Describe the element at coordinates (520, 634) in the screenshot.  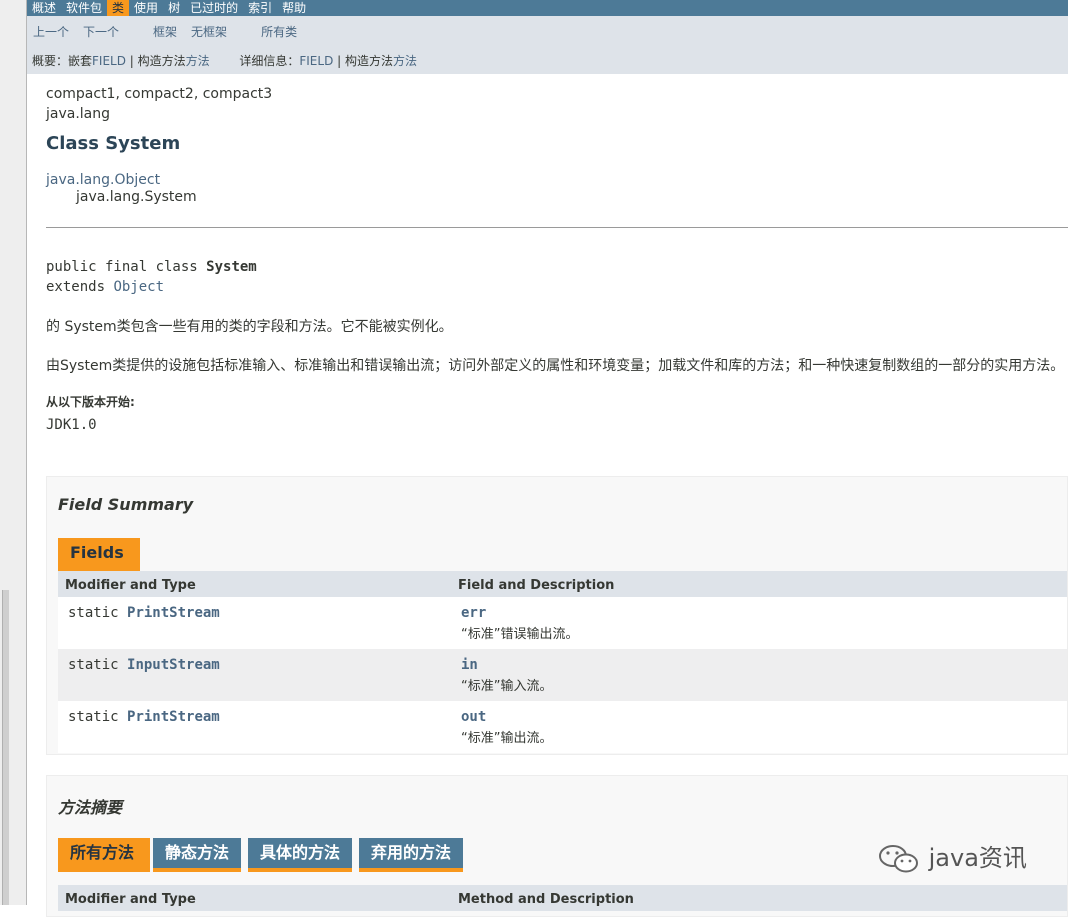
I see `row-description: “标准”错误输出流。` at that location.